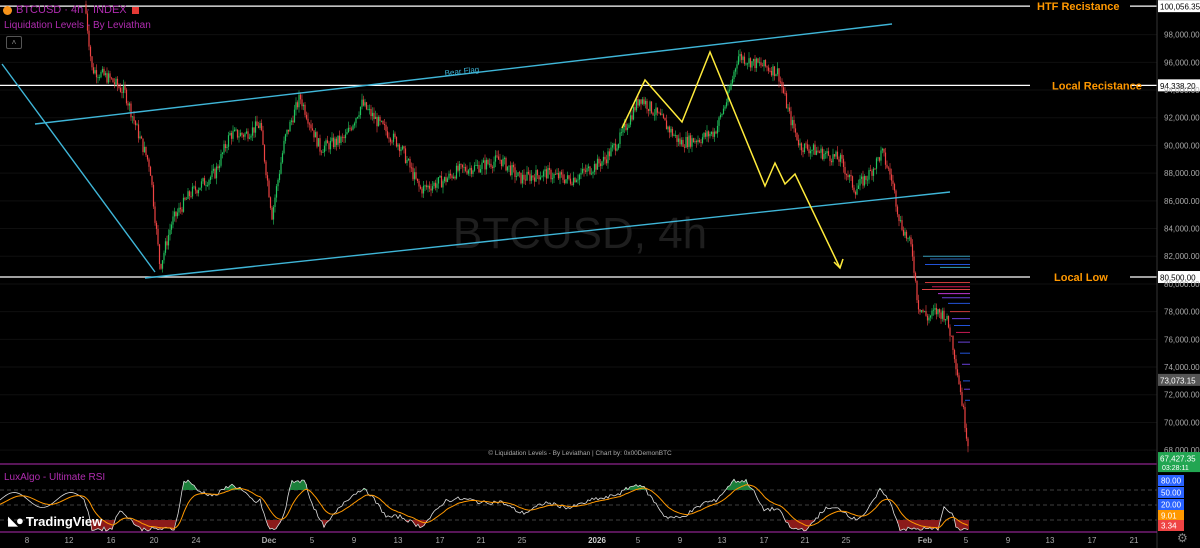  Describe the element at coordinates (592, 503) in the screenshot. I see `rsi-panel: 80.00 50.00 20.00 9.013.34` at that location.